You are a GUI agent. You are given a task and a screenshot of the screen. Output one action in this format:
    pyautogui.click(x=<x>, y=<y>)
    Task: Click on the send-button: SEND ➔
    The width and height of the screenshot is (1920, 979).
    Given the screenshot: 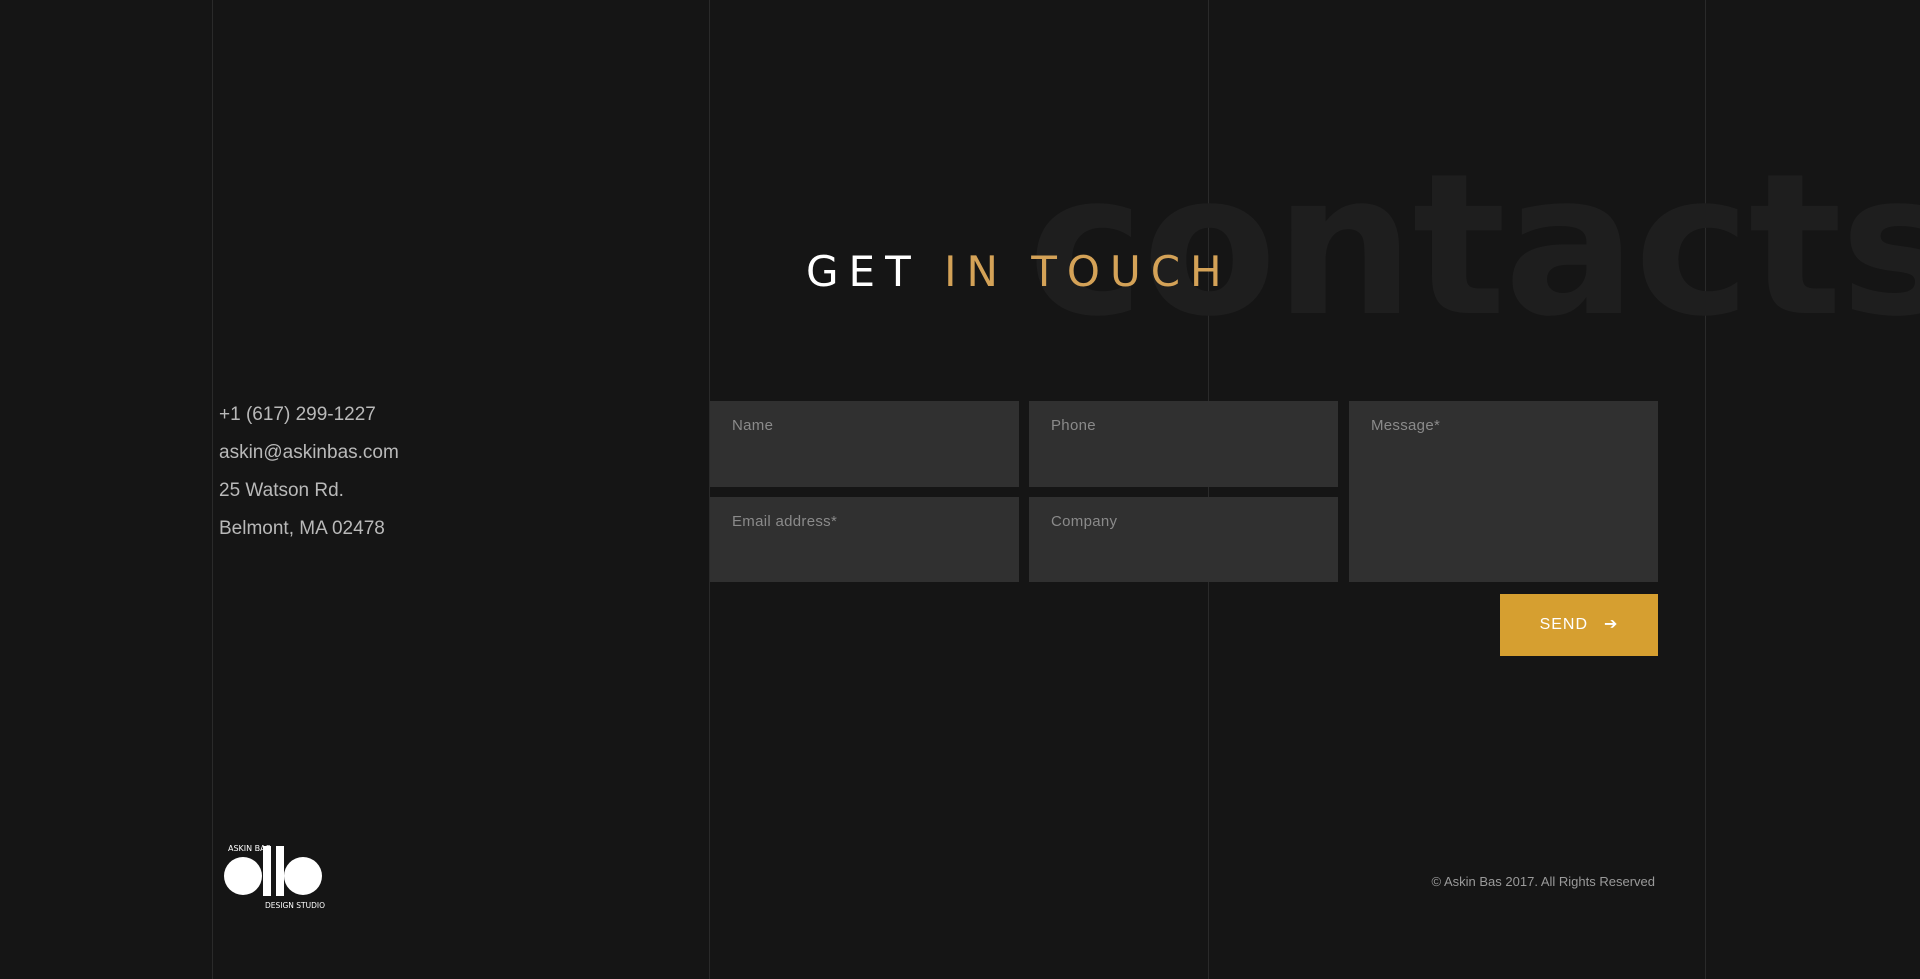 What is the action you would take?
    pyautogui.click(x=1579, y=625)
    